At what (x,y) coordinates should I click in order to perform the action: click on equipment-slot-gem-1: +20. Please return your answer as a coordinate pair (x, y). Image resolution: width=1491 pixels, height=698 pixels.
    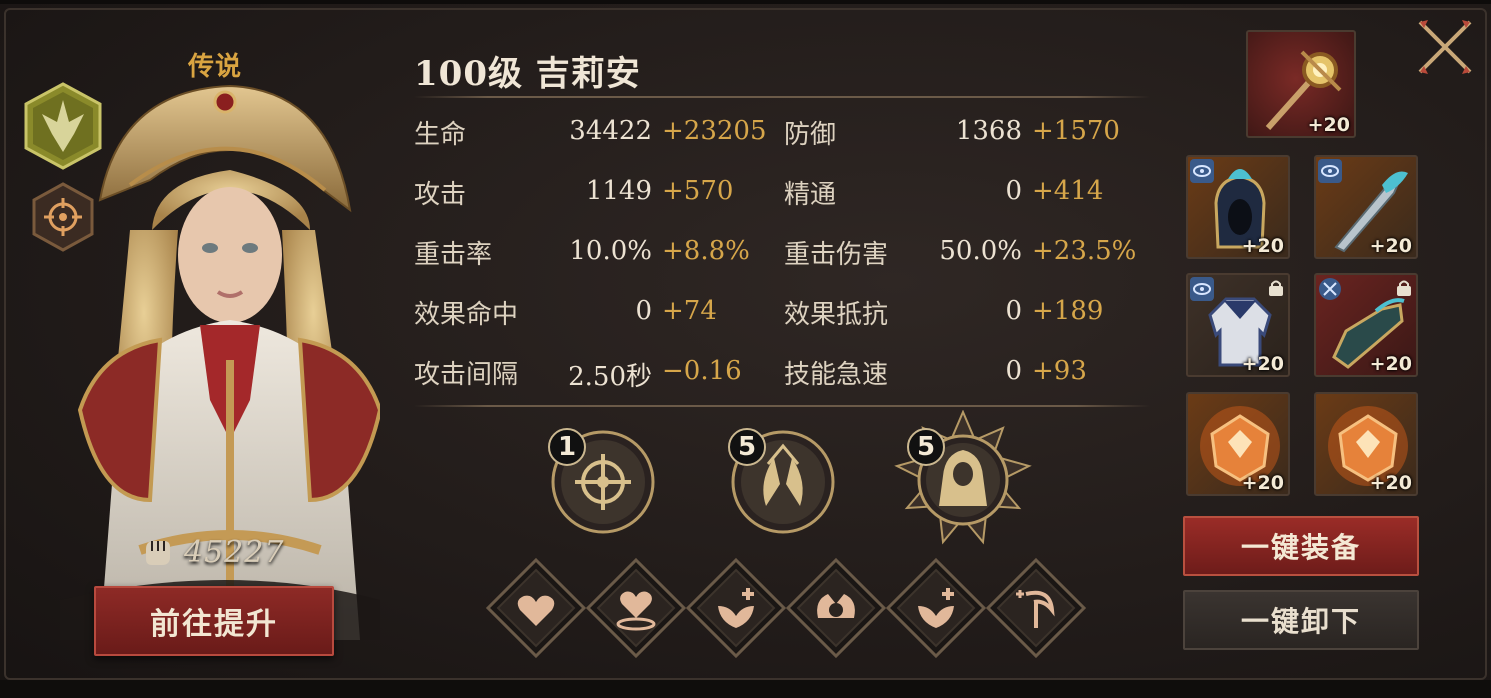
    Looking at the image, I should click on (1238, 444).